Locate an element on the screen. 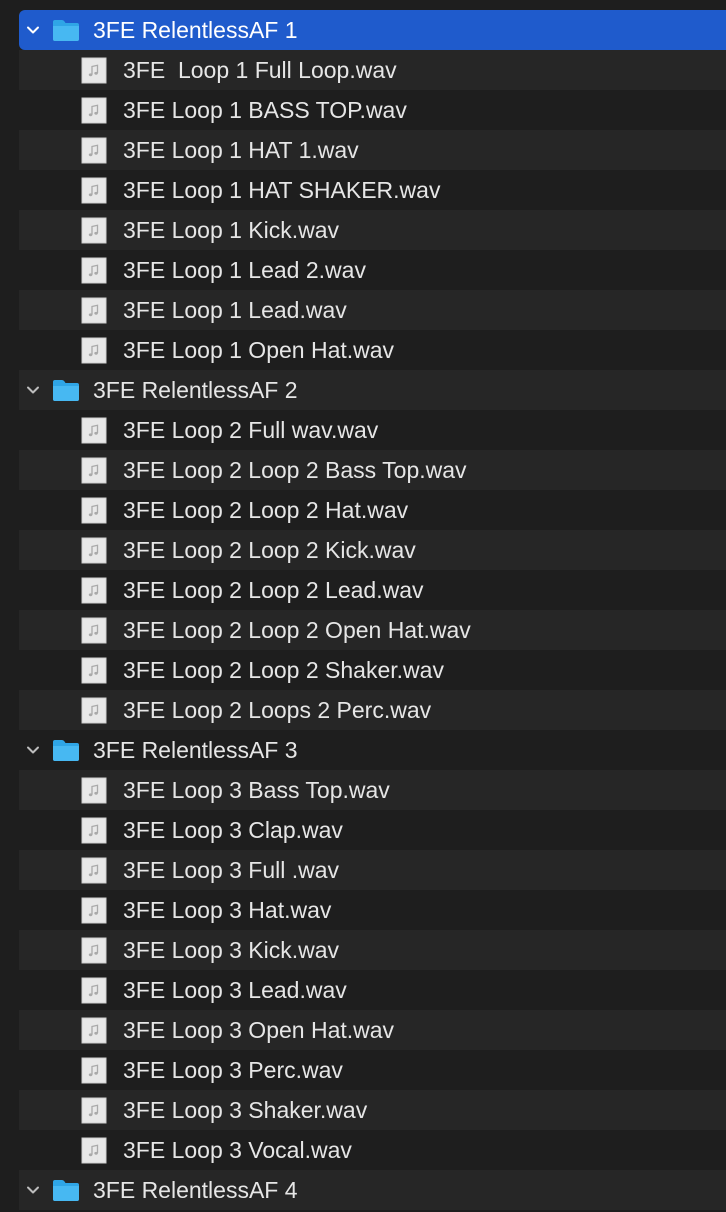 The image size is (726, 1212). file-name: 3FE Loop 2 Loop 2 Shaker.wav is located at coordinates (283, 670).